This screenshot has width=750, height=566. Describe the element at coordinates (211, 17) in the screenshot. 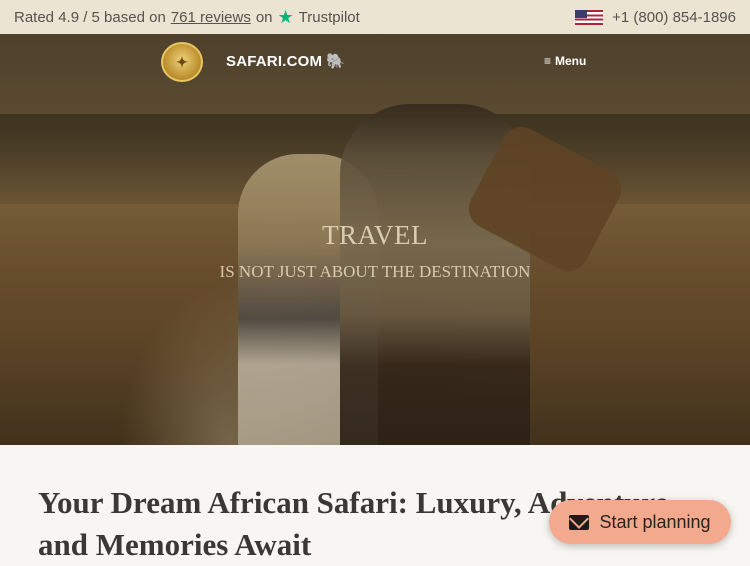

I see `reviews-link: 761 reviews` at that location.